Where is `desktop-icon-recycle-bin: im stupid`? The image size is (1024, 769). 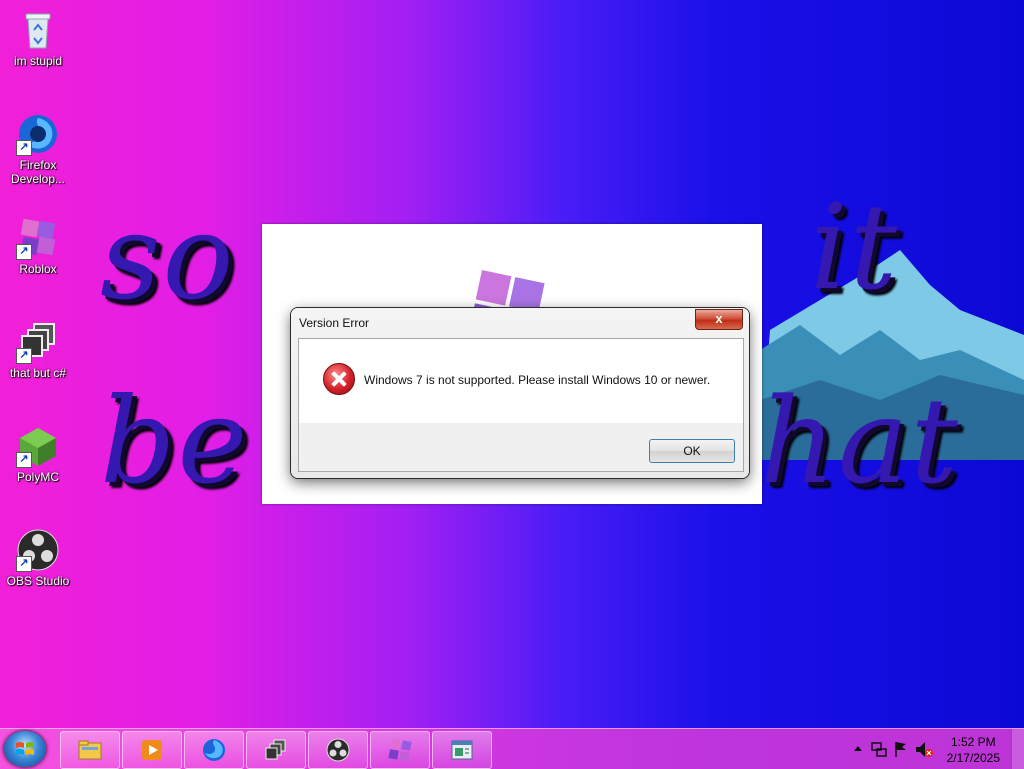 desktop-icon-recycle-bin: im stupid is located at coordinates (38, 38).